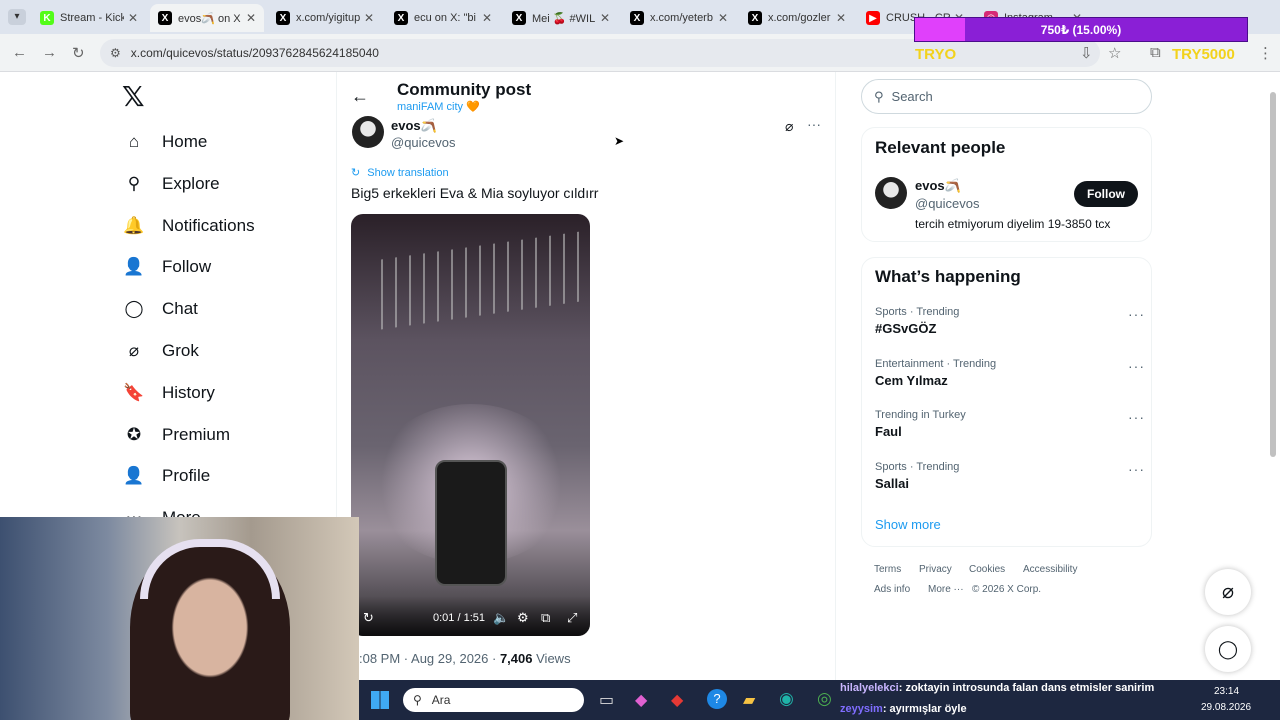 The height and width of the screenshot is (720, 1280). What do you see at coordinates (1006, 96) in the screenshot?
I see `search-box: ⚲ Search` at bounding box center [1006, 96].